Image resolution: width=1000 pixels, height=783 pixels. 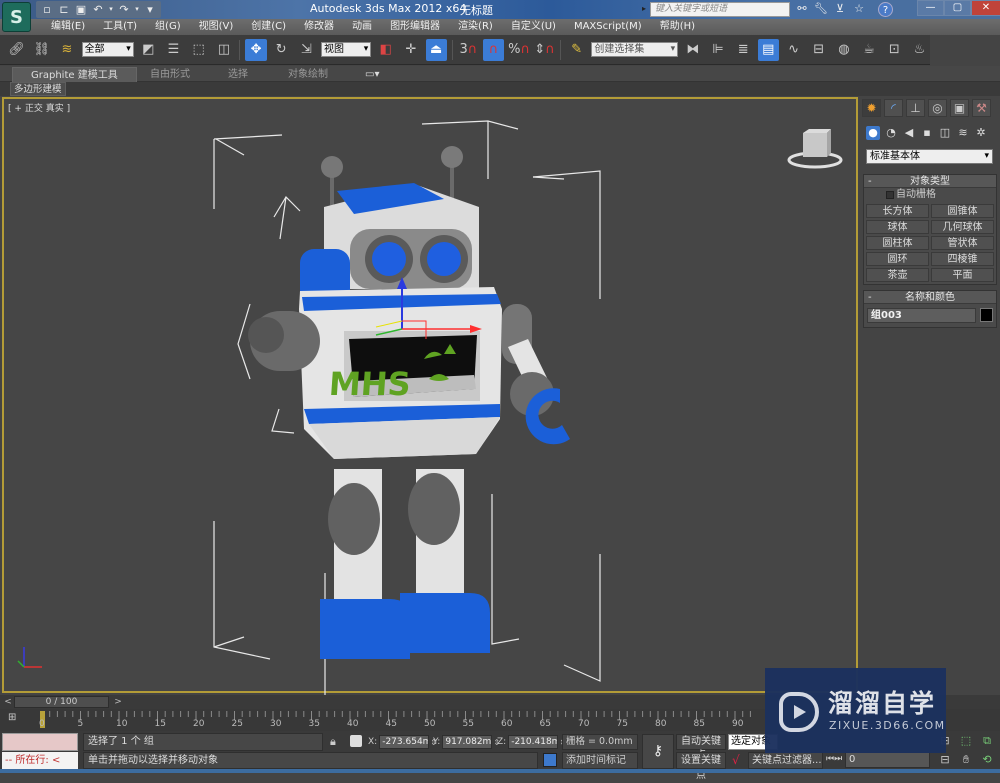 What do you see at coordinates (987, 741) in the screenshot?
I see `zoom-all-icon: ⧉` at bounding box center [987, 741].